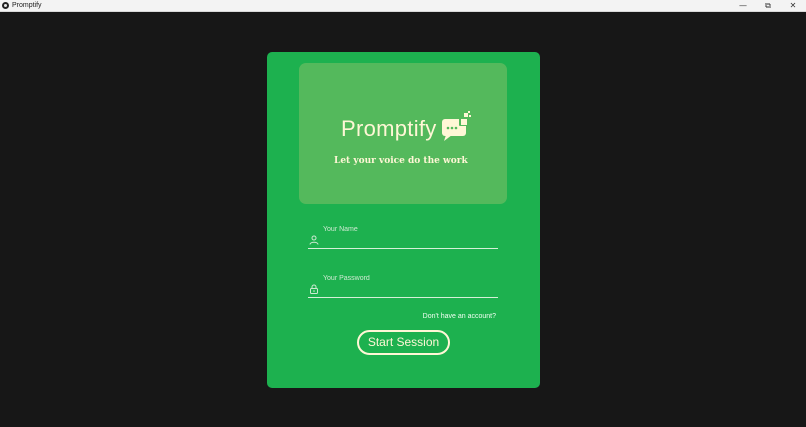  Describe the element at coordinates (743, 5) in the screenshot. I see `minimize-button: —` at that location.